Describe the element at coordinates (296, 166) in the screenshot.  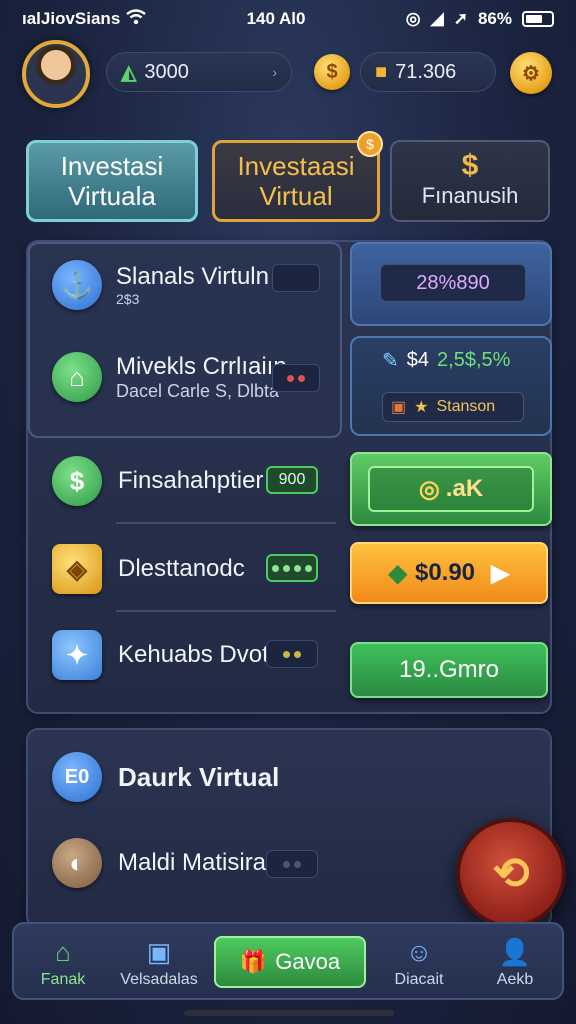
I see `tab-label: Investaasi` at that location.